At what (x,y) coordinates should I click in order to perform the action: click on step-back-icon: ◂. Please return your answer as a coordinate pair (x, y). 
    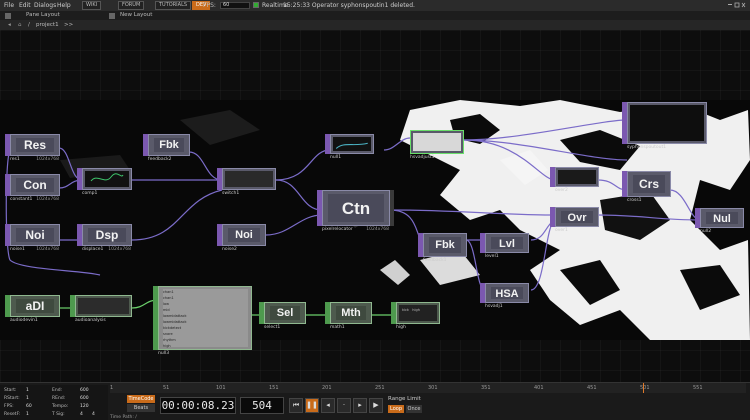
    Looking at the image, I should click on (328, 405).